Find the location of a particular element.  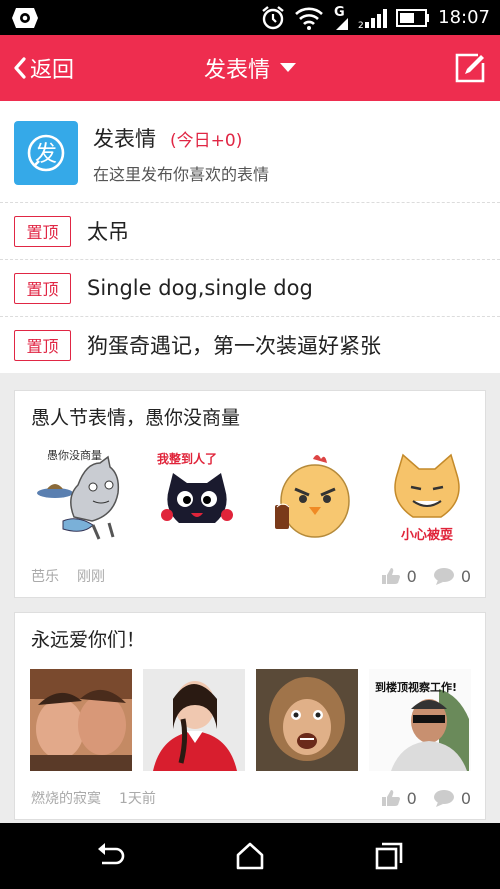

pinned-title: Single dog,single dog is located at coordinates (200, 288).